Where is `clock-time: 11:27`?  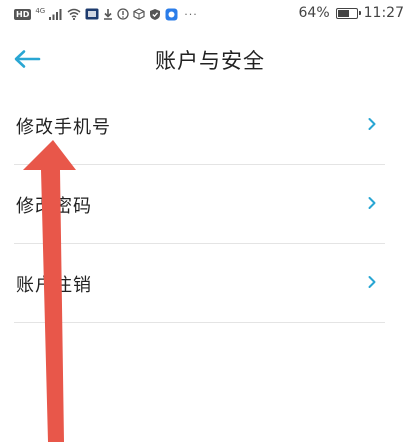 clock-time: 11:27 is located at coordinates (383, 13).